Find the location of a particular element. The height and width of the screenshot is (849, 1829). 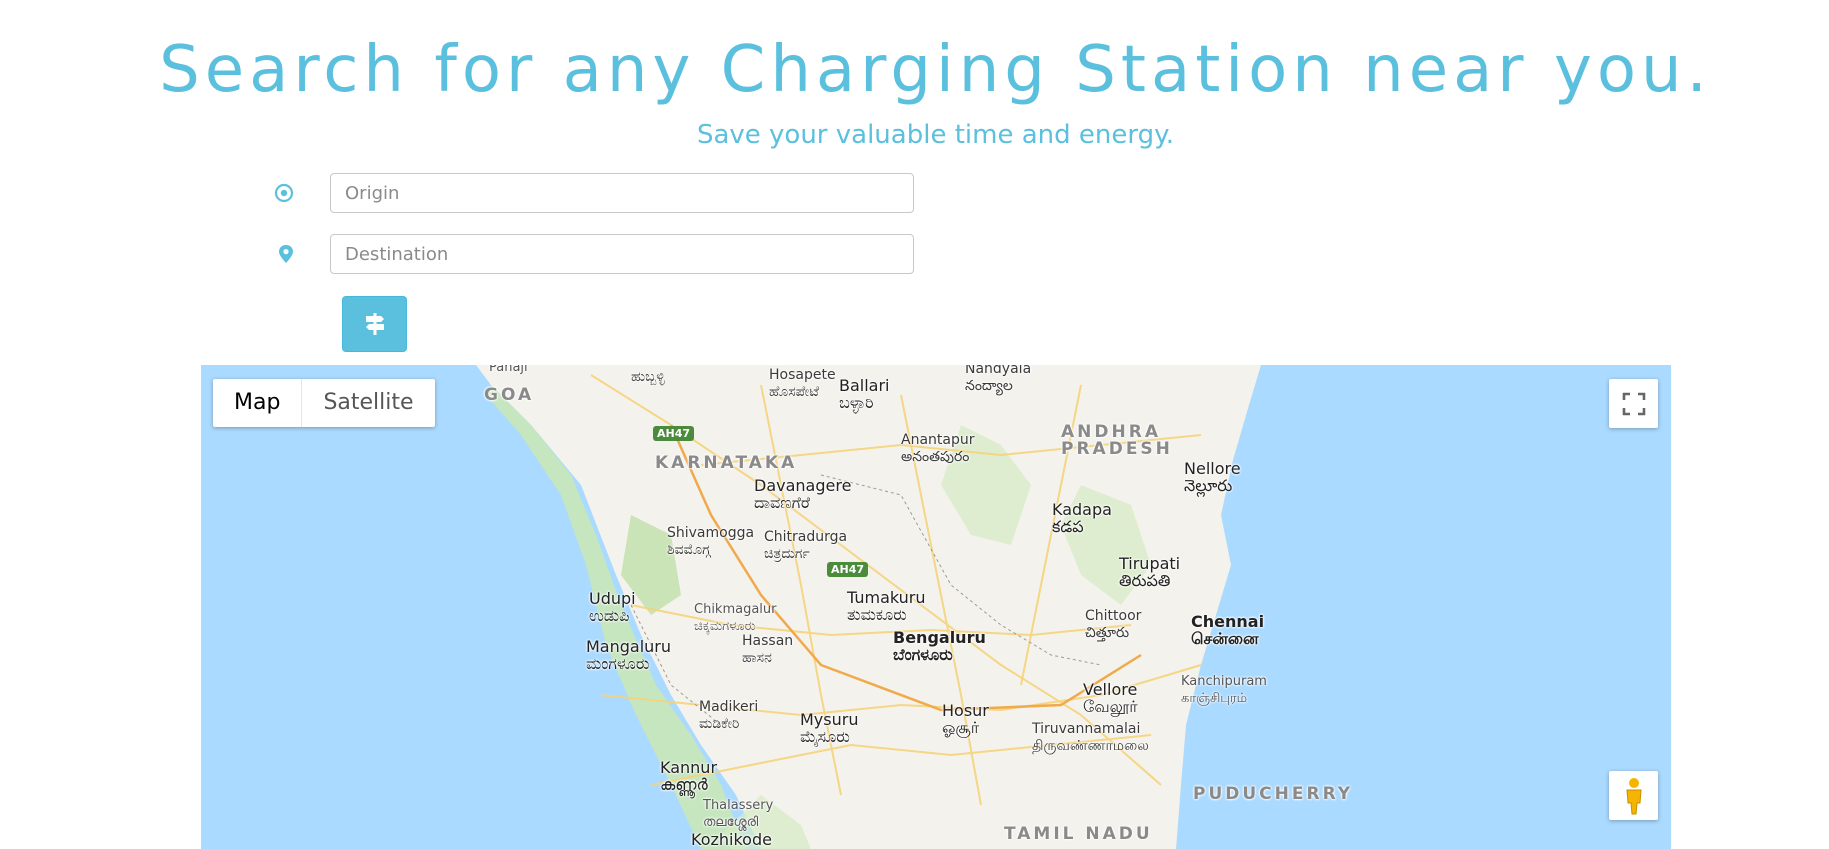

origin-target-icon is located at coordinates (284, 193).